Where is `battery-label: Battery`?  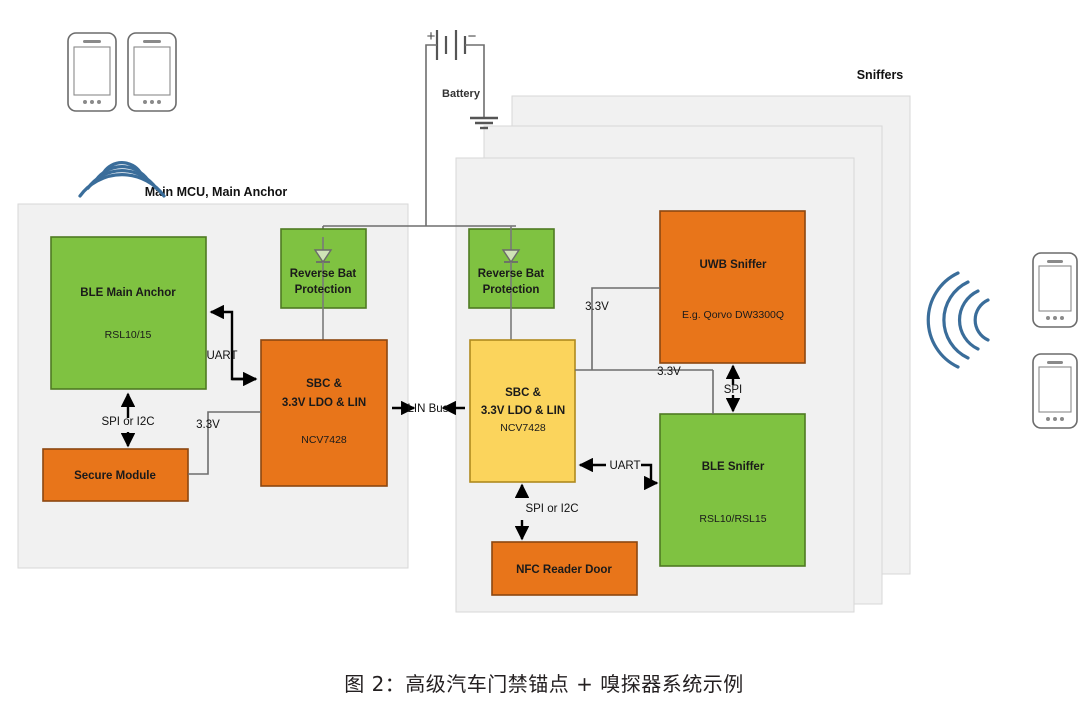 battery-label: Battery is located at coordinates (461, 94).